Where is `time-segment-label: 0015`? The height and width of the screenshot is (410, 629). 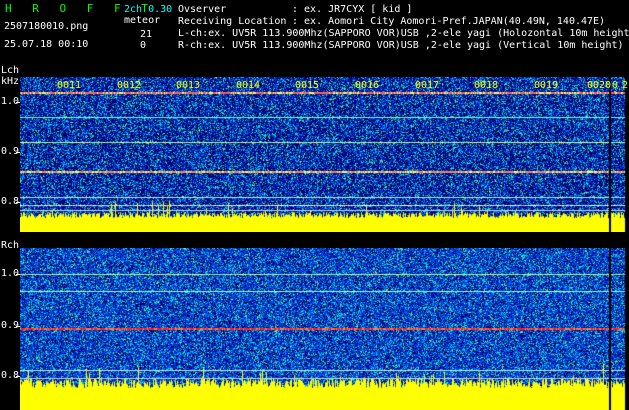 time-segment-label: 0015 is located at coordinates (307, 85).